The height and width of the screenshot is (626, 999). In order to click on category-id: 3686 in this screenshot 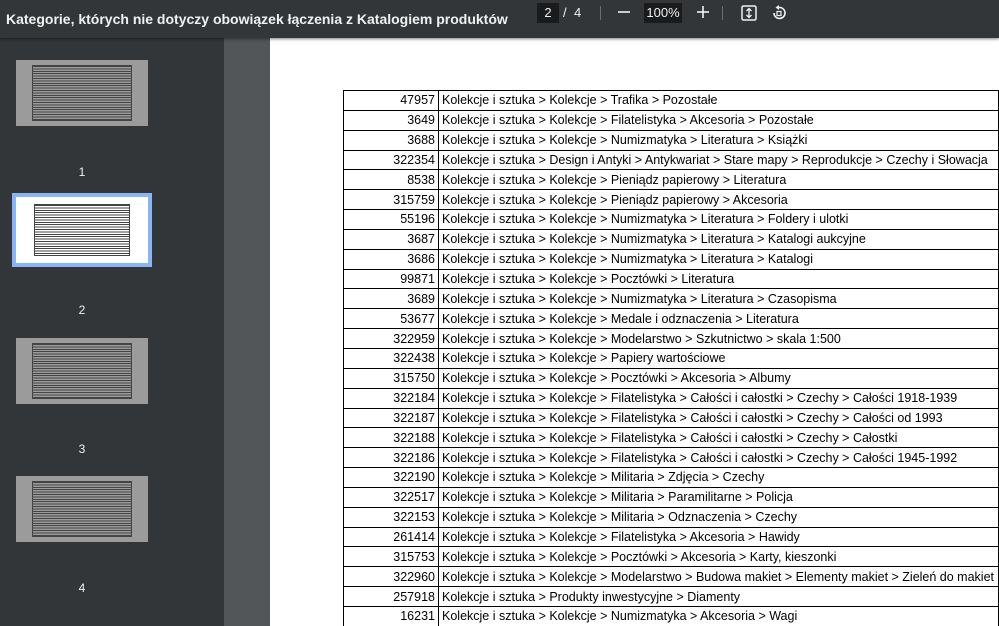, I will do `click(391, 259)`.